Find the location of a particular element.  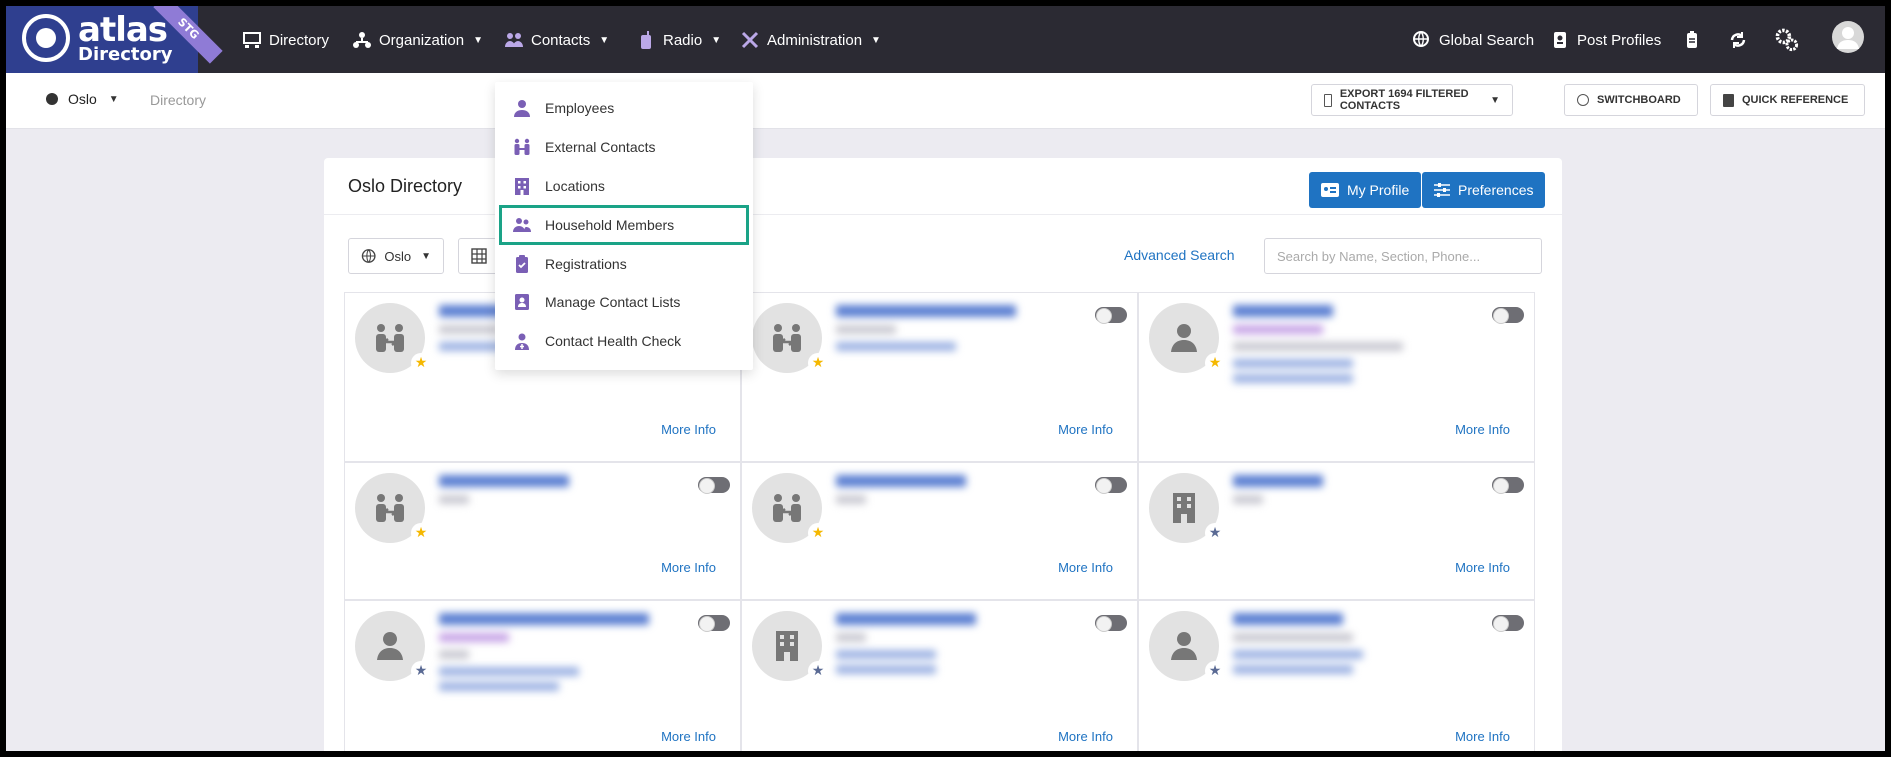

nav-contacts: Contacts ▼ is located at coordinates (556, 40).